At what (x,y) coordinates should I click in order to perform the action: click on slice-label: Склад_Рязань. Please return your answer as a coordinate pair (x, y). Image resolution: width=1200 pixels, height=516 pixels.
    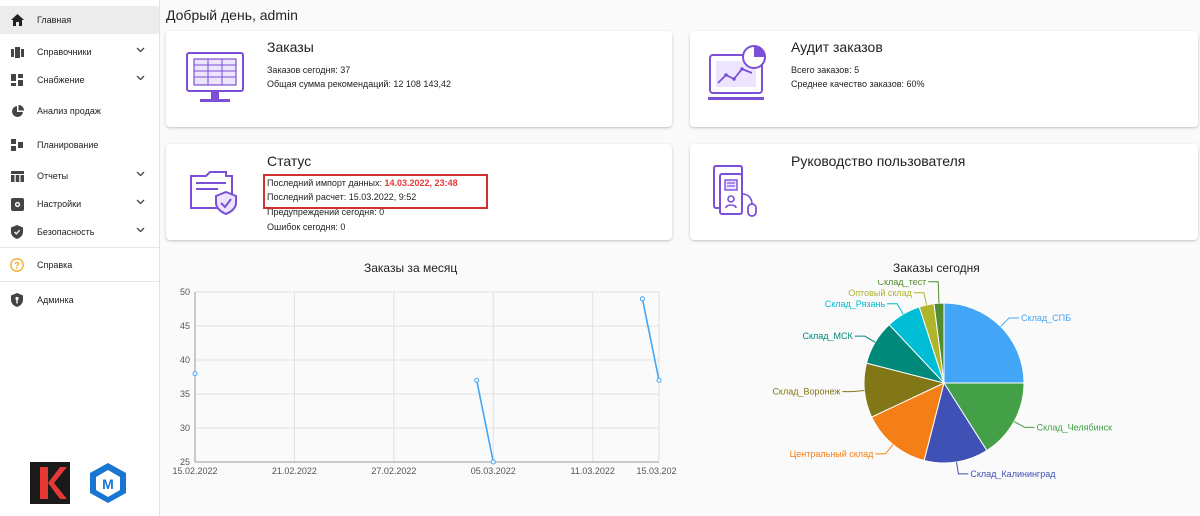
    Looking at the image, I should click on (855, 304).